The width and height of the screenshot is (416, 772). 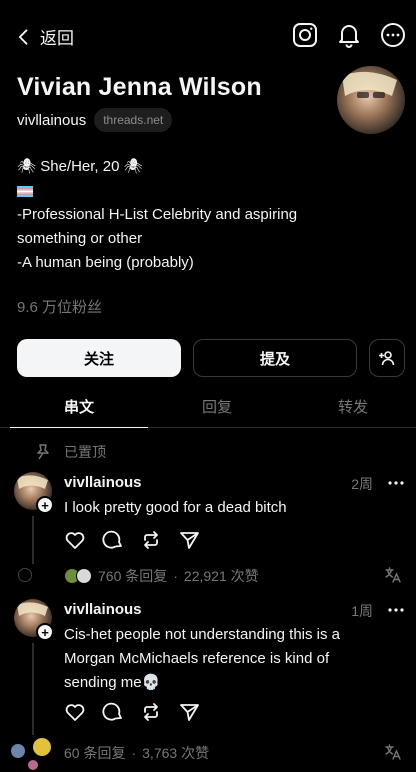 I want to click on more-options-icon, so click(x=393, y=35).